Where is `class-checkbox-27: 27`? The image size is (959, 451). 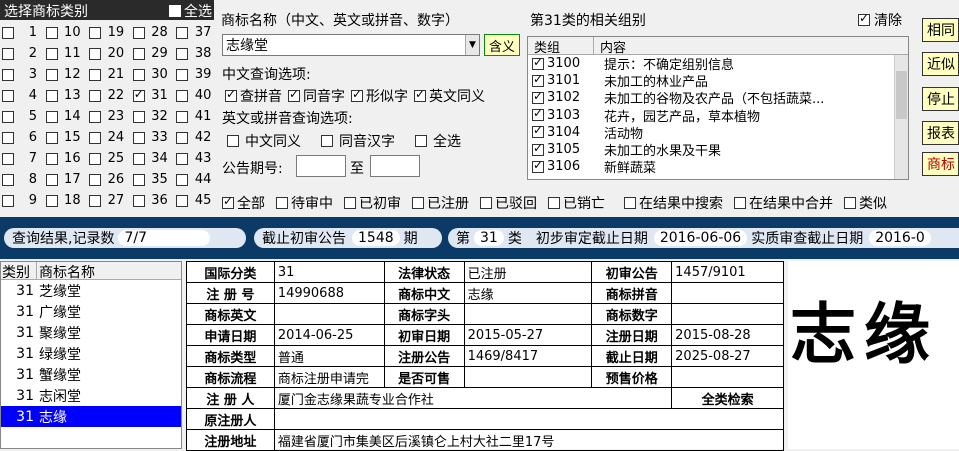
class-checkbox-27: 27 is located at coordinates (109, 200).